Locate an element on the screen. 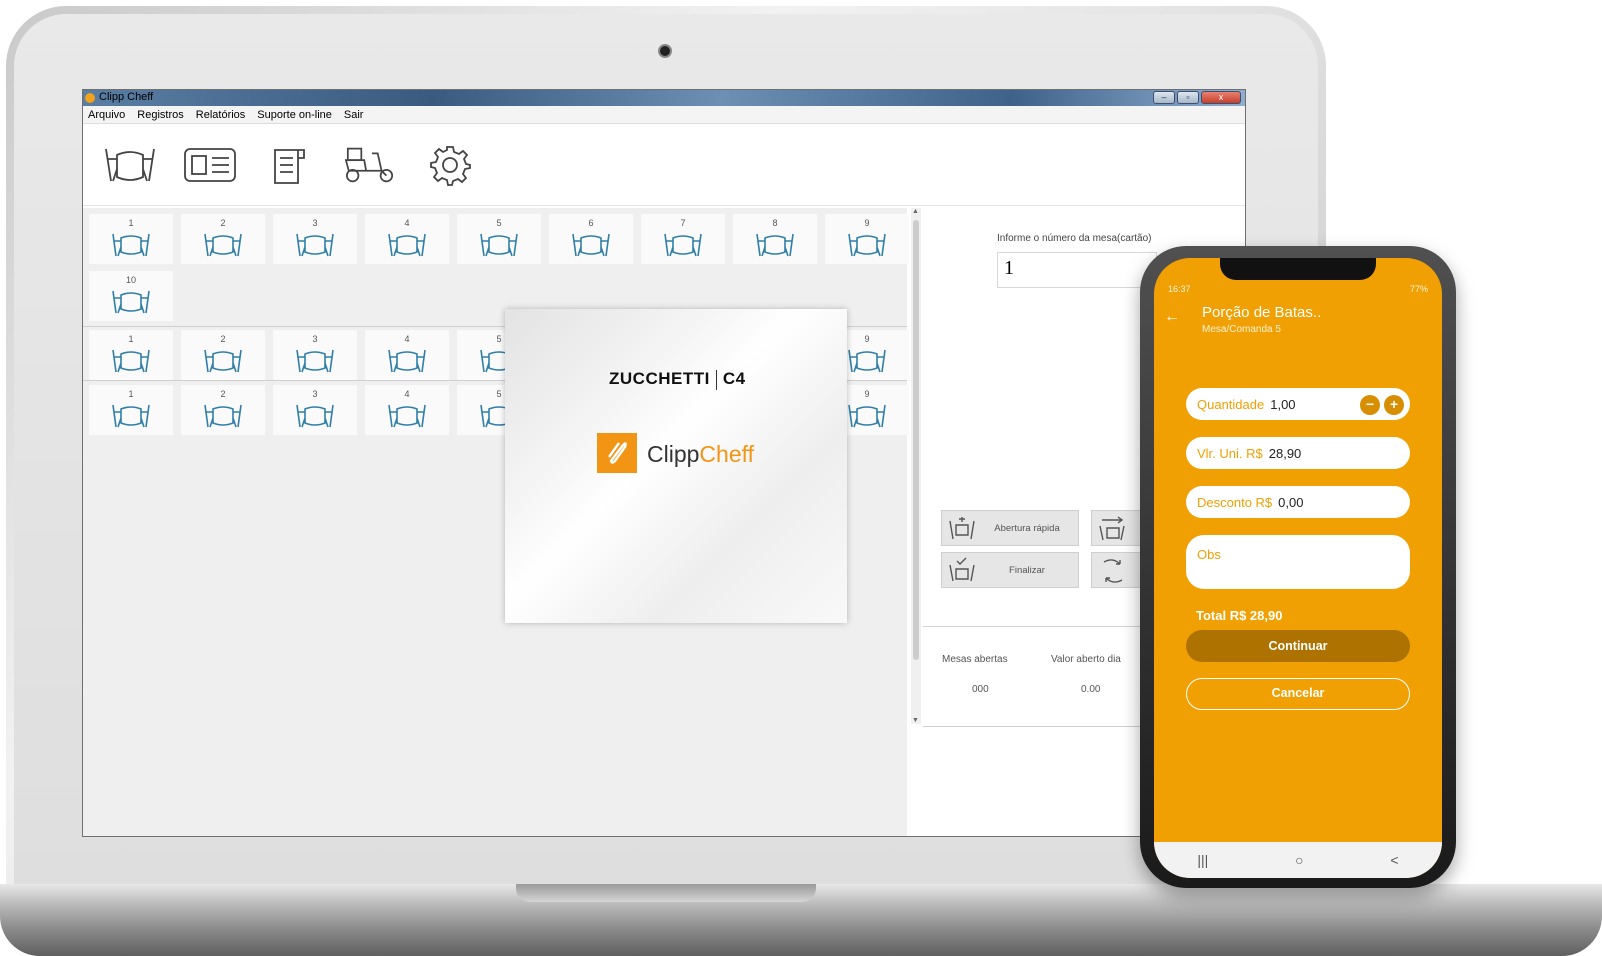  app-icon is located at coordinates (90, 98).